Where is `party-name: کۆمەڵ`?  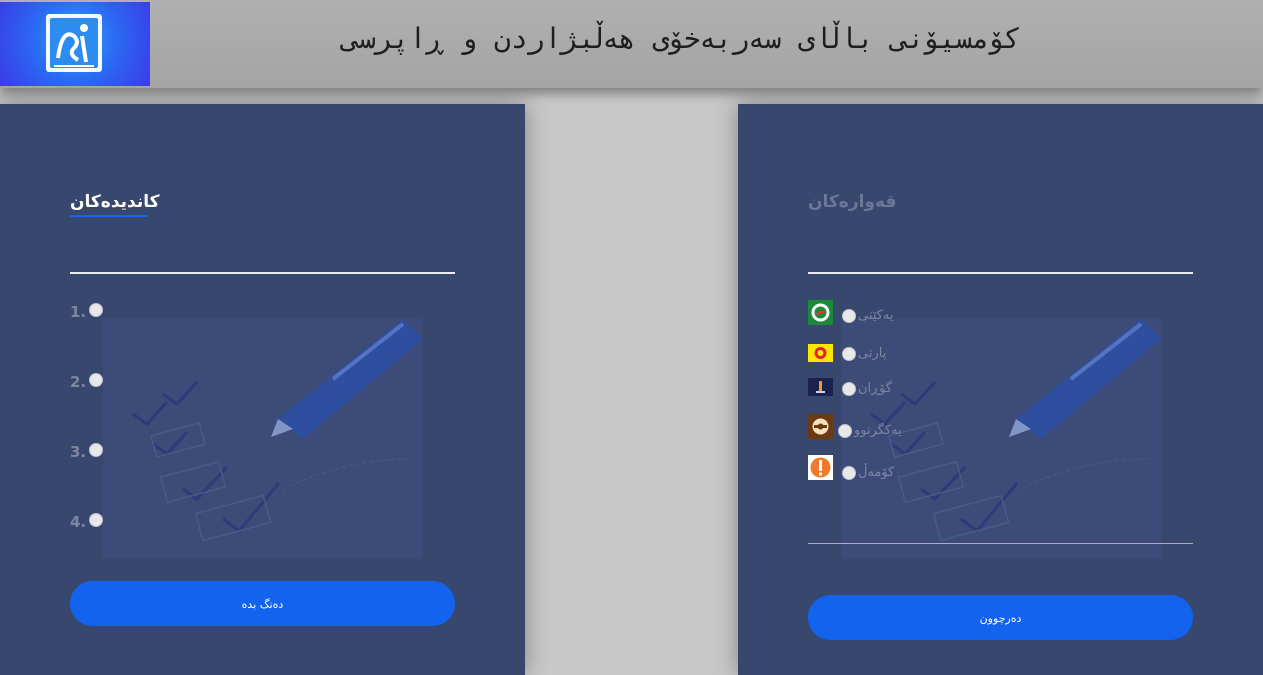 party-name: کۆمەڵ is located at coordinates (876, 472).